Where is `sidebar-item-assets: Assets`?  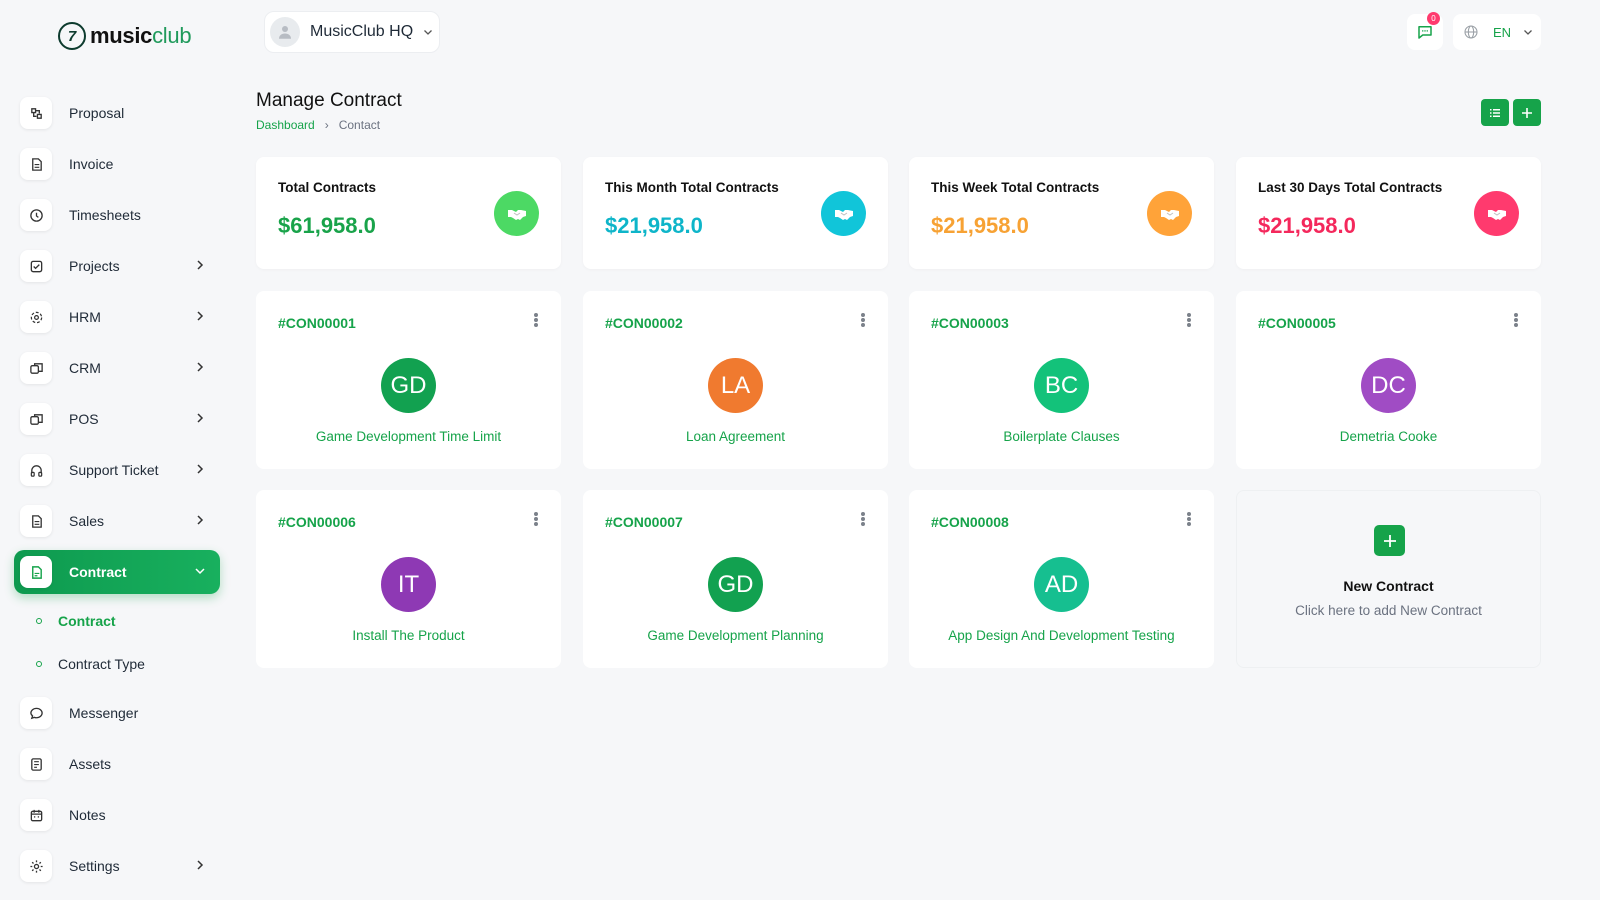
sidebar-item-assets: Assets is located at coordinates (117, 764).